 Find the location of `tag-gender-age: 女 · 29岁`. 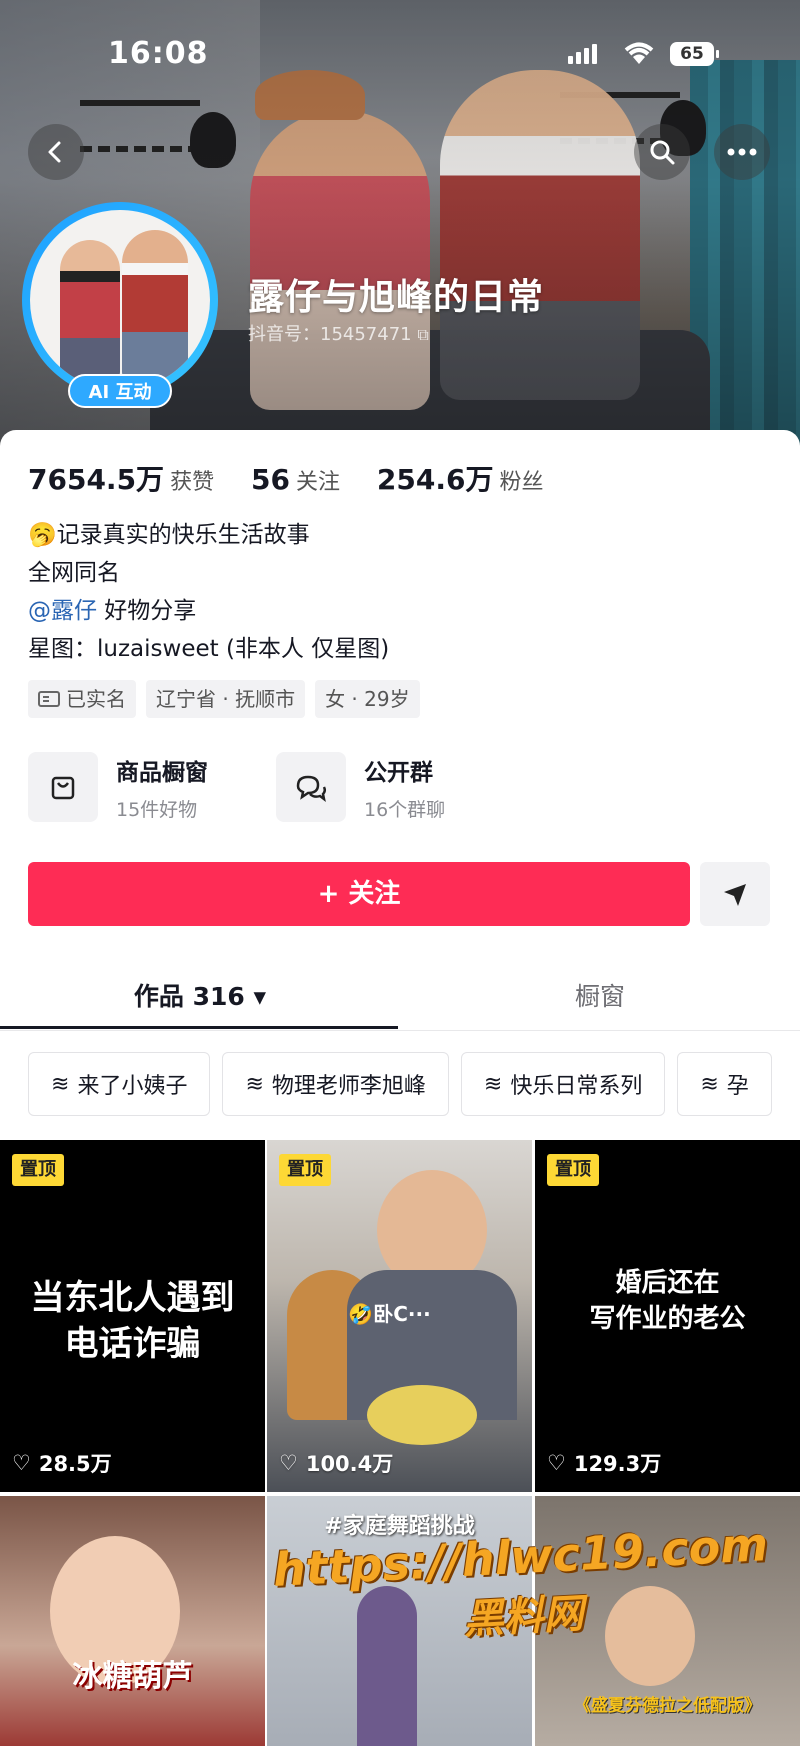

tag-gender-age: 女 · 29岁 is located at coordinates (367, 699).